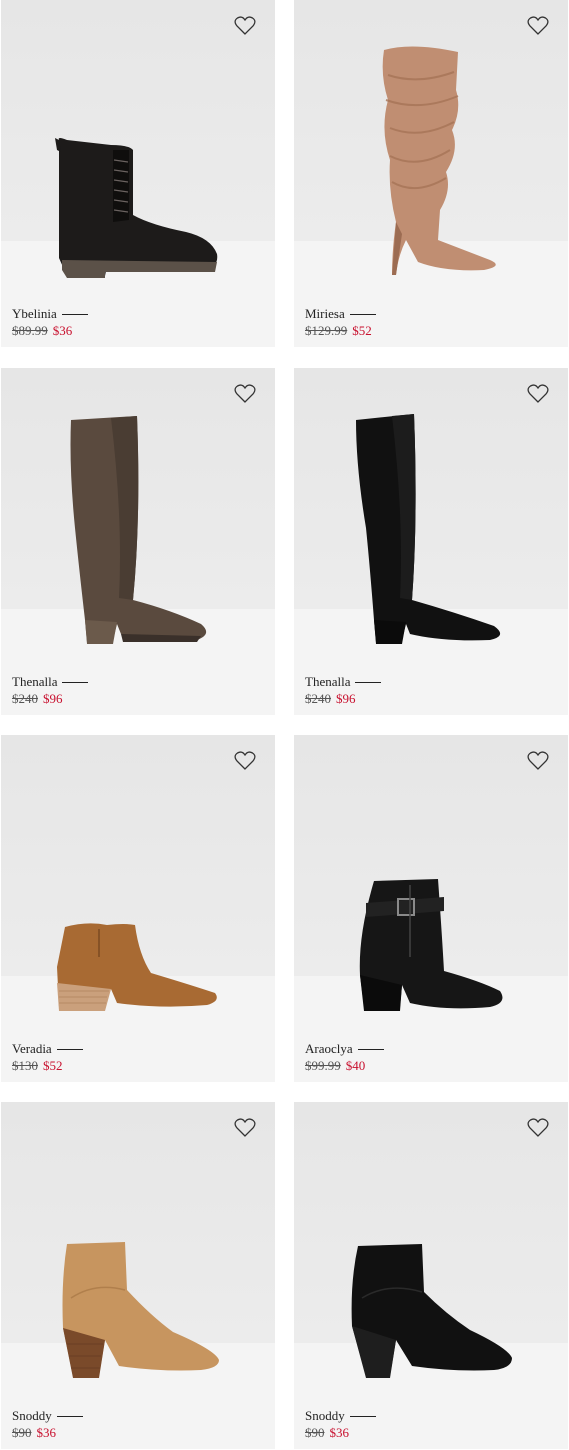 The image size is (569, 1450). I want to click on product-card: Araoclya $99.99 $40, so click(431, 908).